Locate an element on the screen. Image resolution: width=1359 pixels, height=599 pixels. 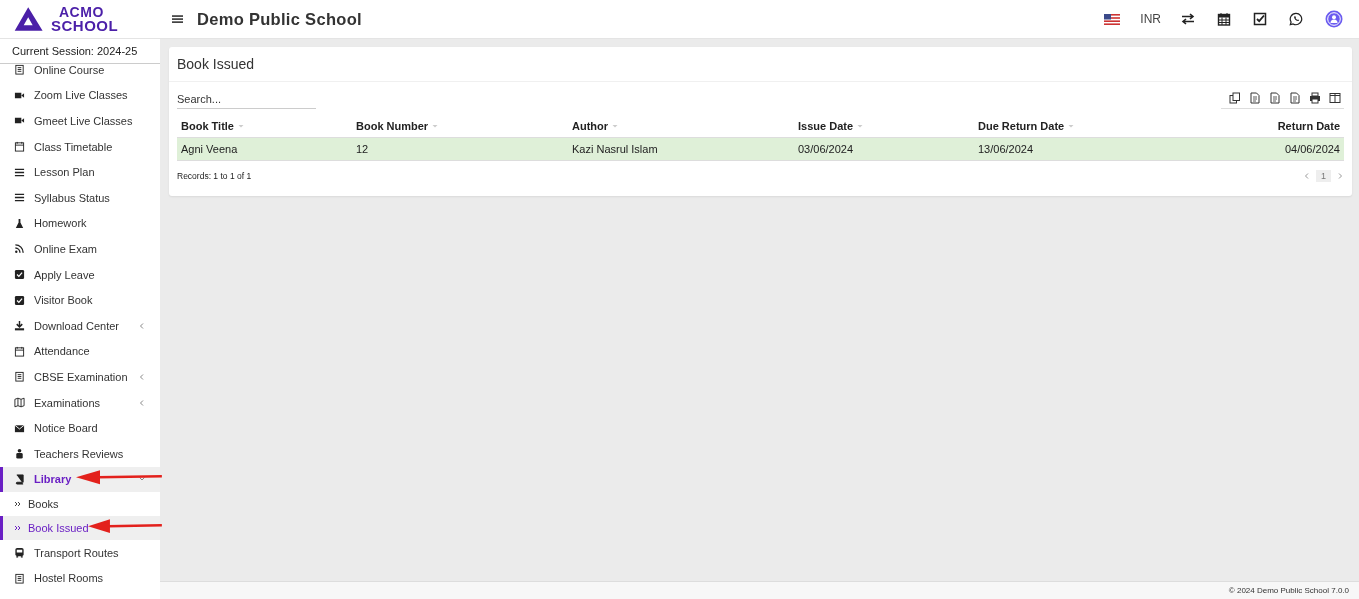
column-header: Return Date is located at coordinates (1263, 126).